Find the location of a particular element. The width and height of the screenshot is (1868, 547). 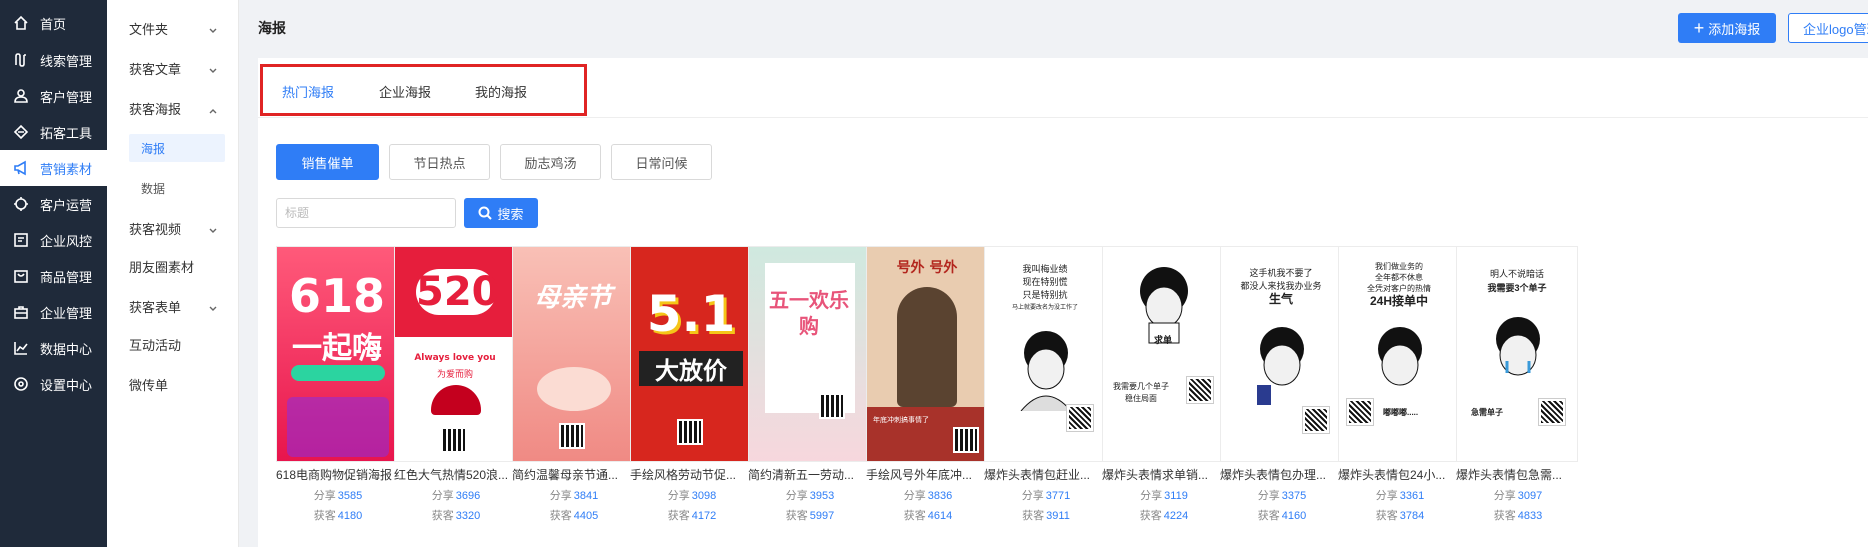

poster-share-count: 分享 3119 is located at coordinates (1164, 496).